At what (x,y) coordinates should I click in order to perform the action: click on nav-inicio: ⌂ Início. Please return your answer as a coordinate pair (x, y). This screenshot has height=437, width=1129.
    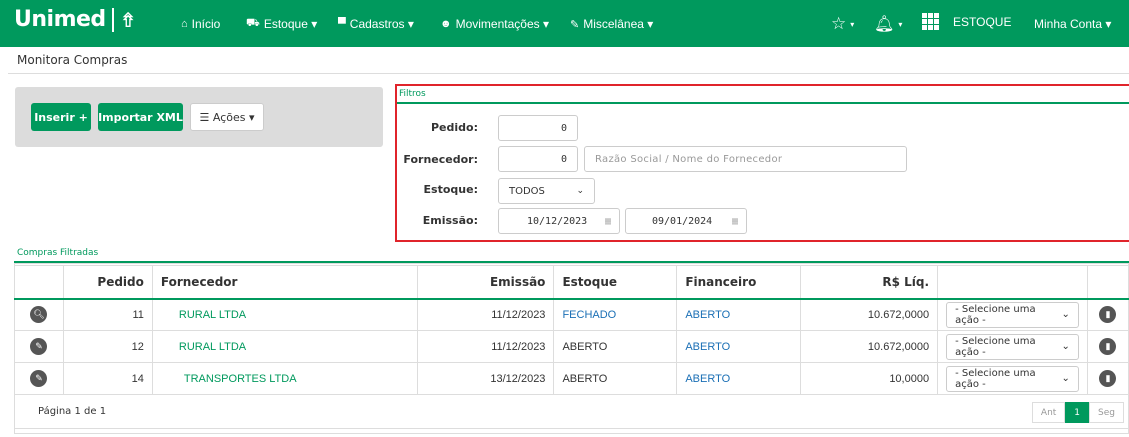
    Looking at the image, I should click on (200, 24).